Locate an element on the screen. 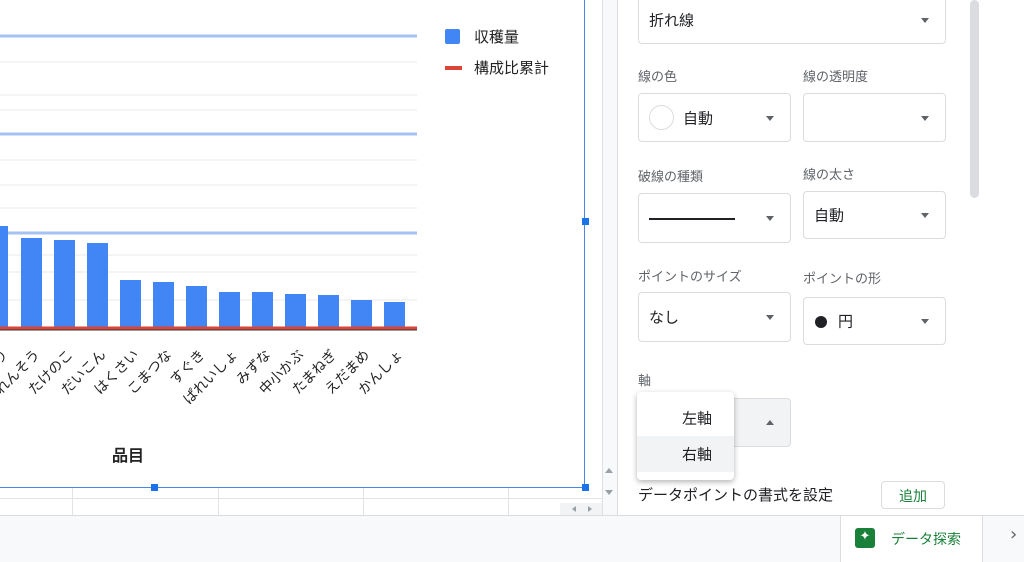 This screenshot has height=562, width=1024. add-button-label: 追加 is located at coordinates (913, 497).